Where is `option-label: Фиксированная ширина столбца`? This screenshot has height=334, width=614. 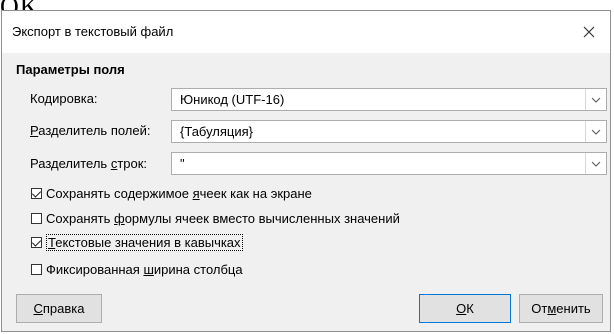 option-label: Фиксированная ширина столбца is located at coordinates (144, 269).